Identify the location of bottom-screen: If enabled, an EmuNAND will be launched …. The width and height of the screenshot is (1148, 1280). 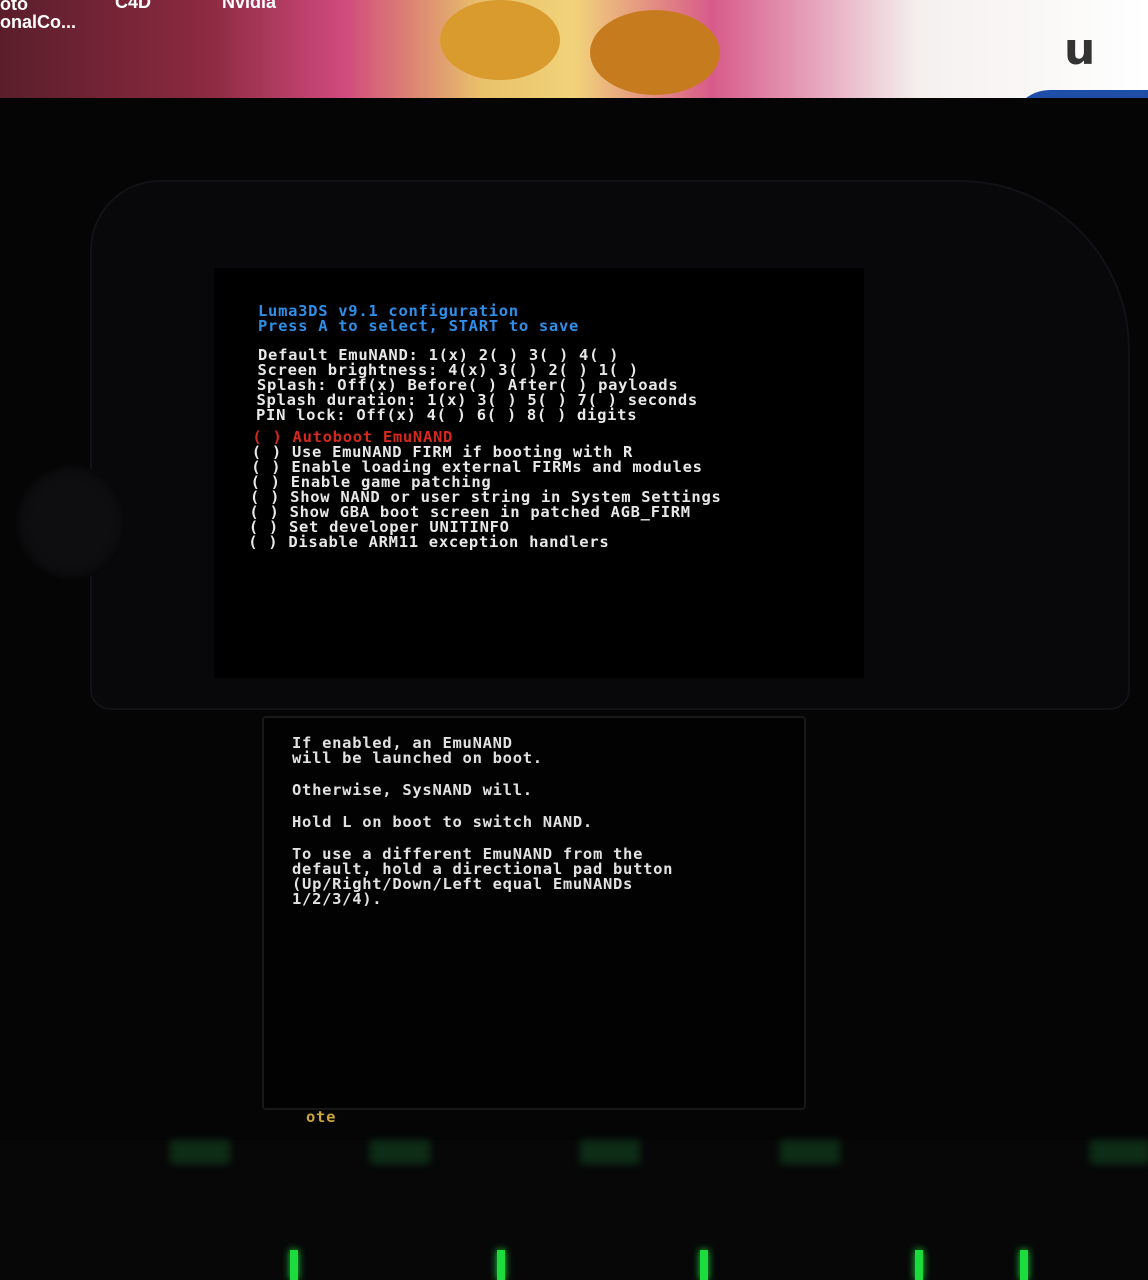
(534, 913).